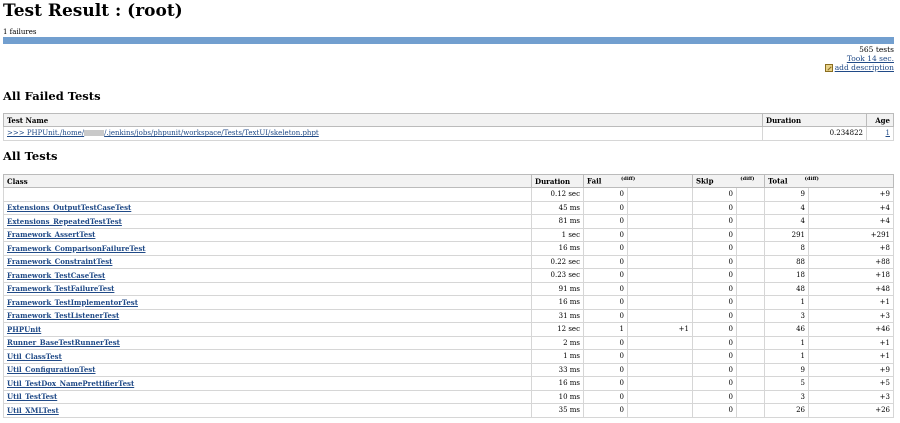  I want to click on class-link: Extensions_RepeatedTestTest, so click(64, 221).